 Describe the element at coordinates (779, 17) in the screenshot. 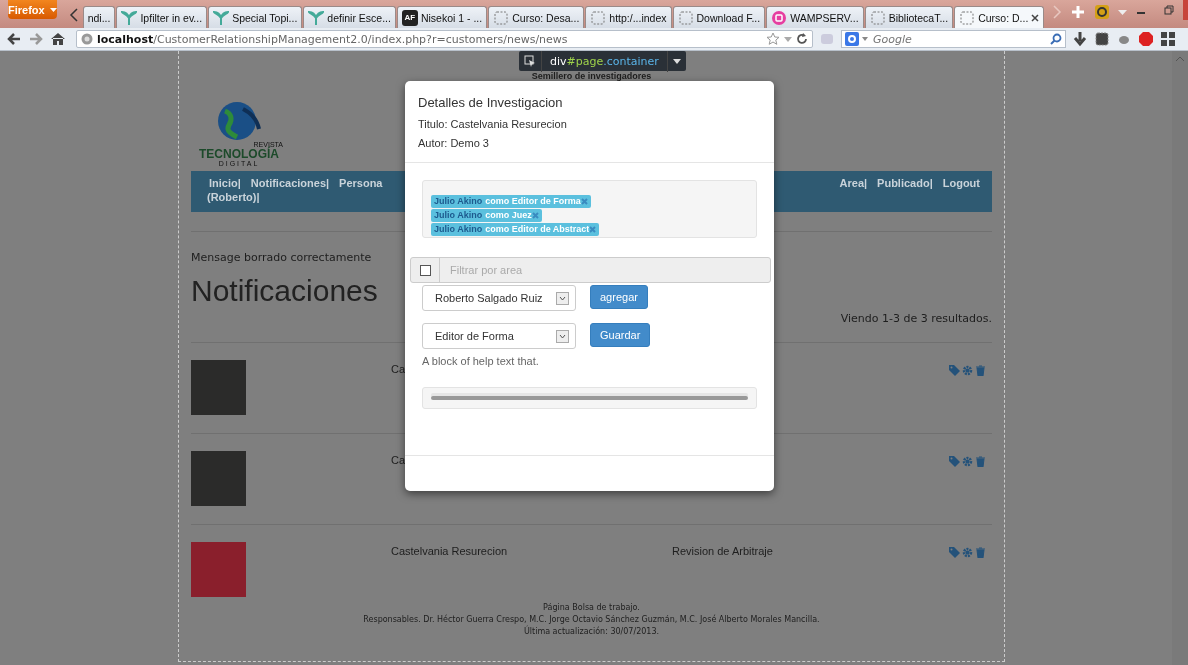

I see `app-icon` at that location.